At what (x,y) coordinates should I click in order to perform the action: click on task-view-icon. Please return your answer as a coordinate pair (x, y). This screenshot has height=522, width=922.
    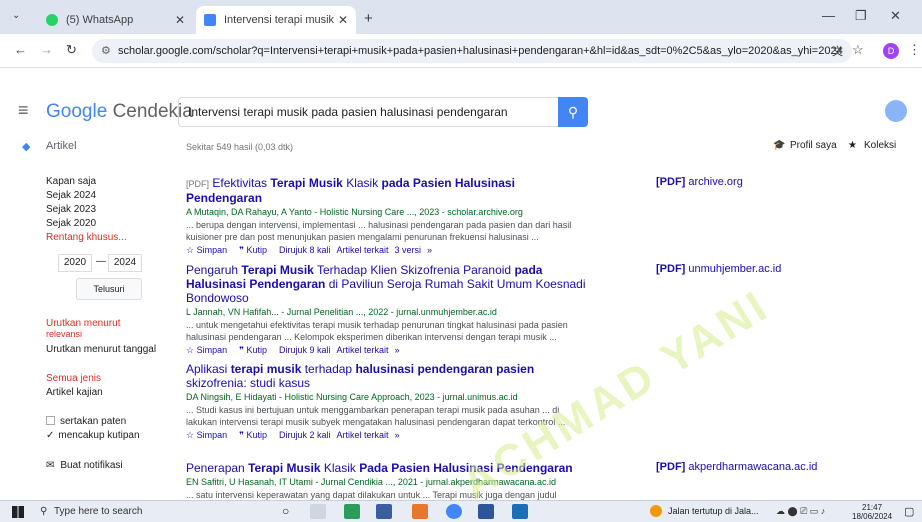
    Looking at the image, I should click on (318, 511).